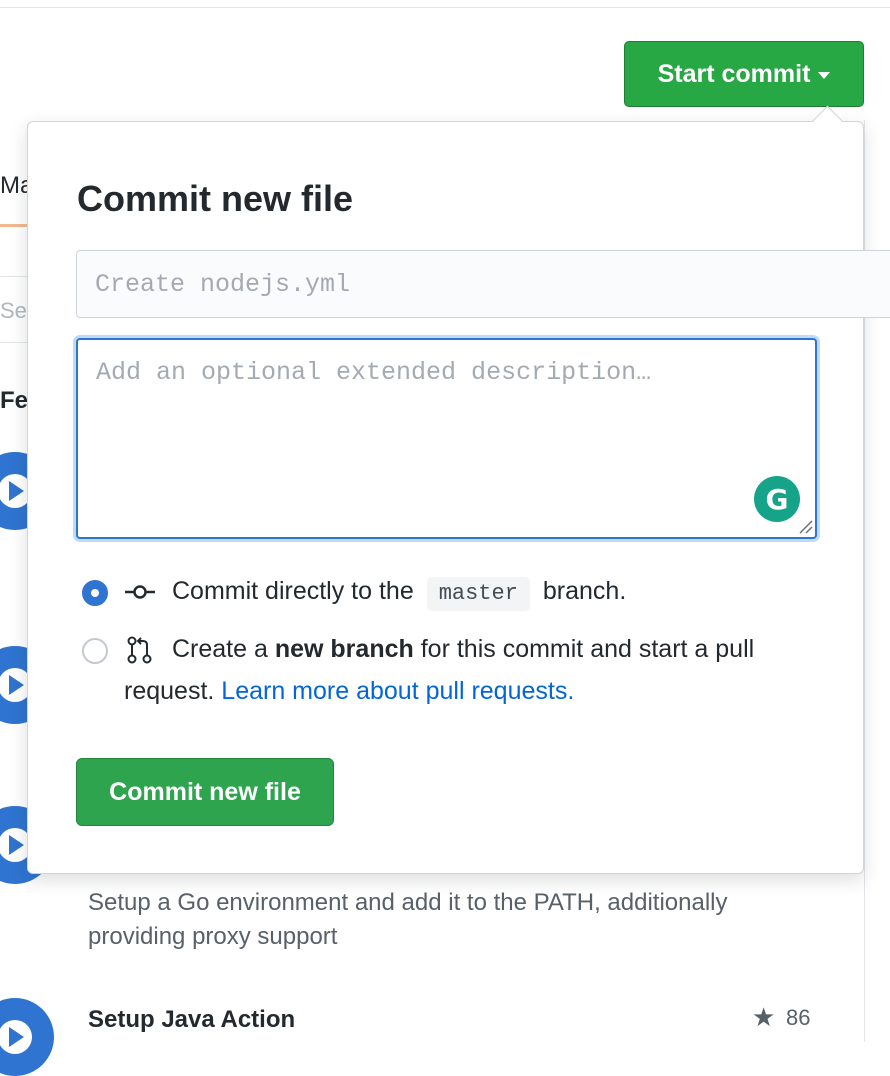 The width and height of the screenshot is (890, 1076). Describe the element at coordinates (587, 649) in the screenshot. I see `option-new-branch-middle: for this commit and start a pull` at that location.